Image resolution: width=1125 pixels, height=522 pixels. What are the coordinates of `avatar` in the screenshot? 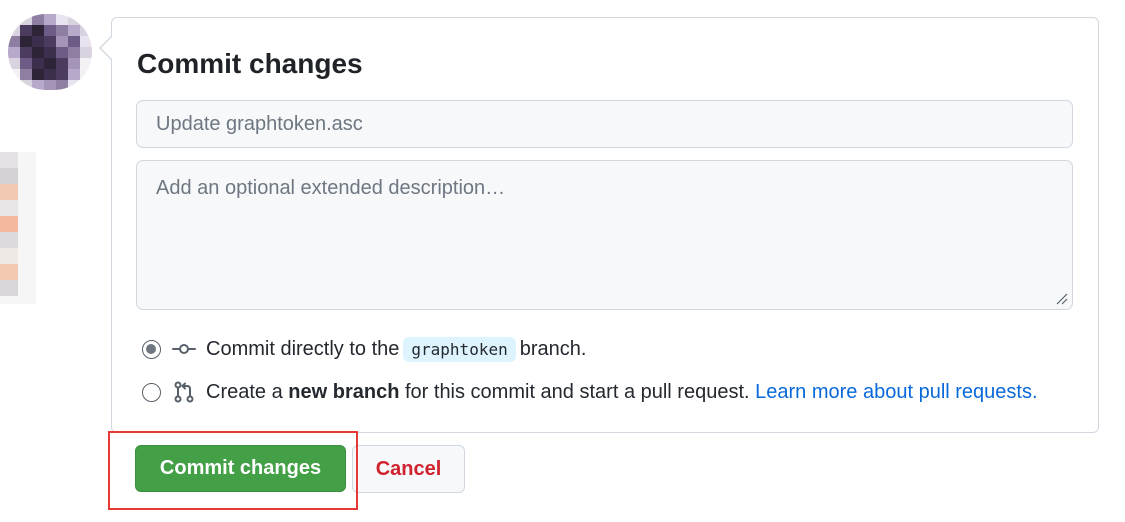 It's located at (50, 52).